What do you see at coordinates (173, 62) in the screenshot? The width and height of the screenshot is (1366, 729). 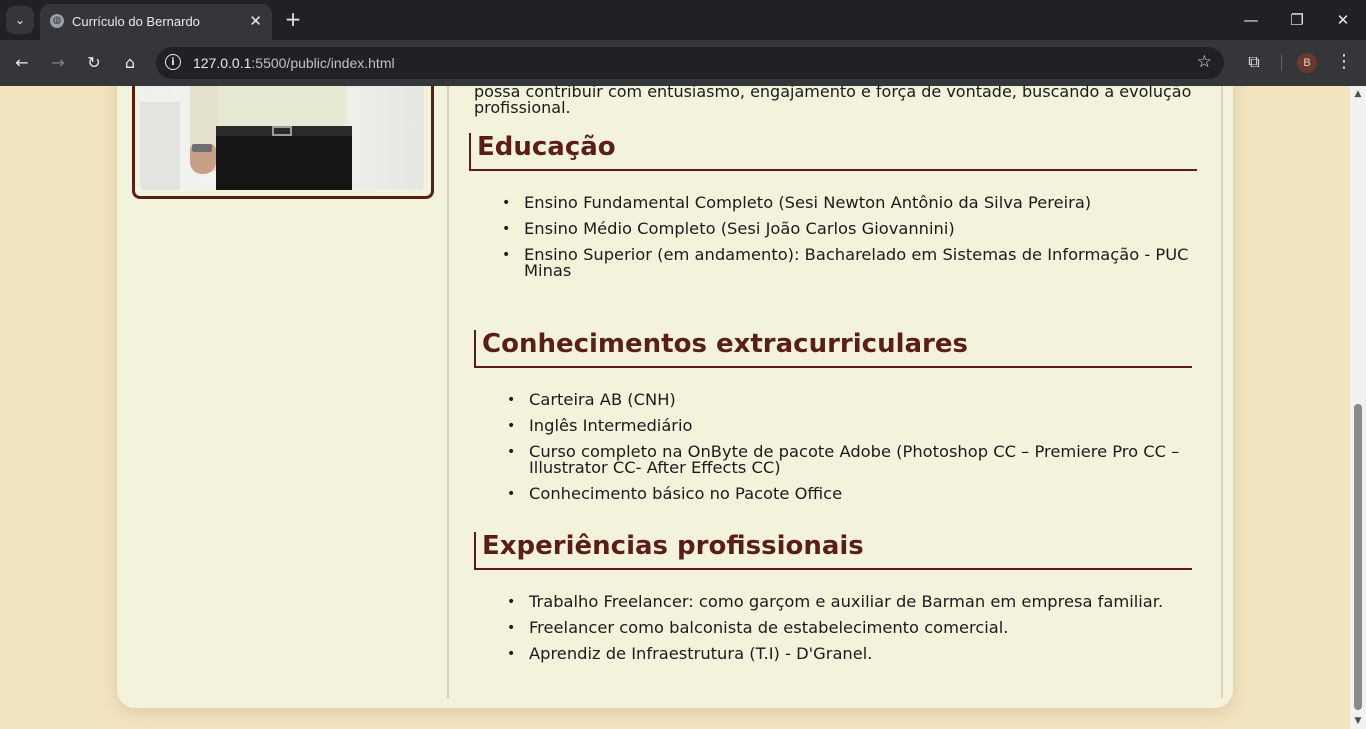 I see `site-info-icon: i` at bounding box center [173, 62].